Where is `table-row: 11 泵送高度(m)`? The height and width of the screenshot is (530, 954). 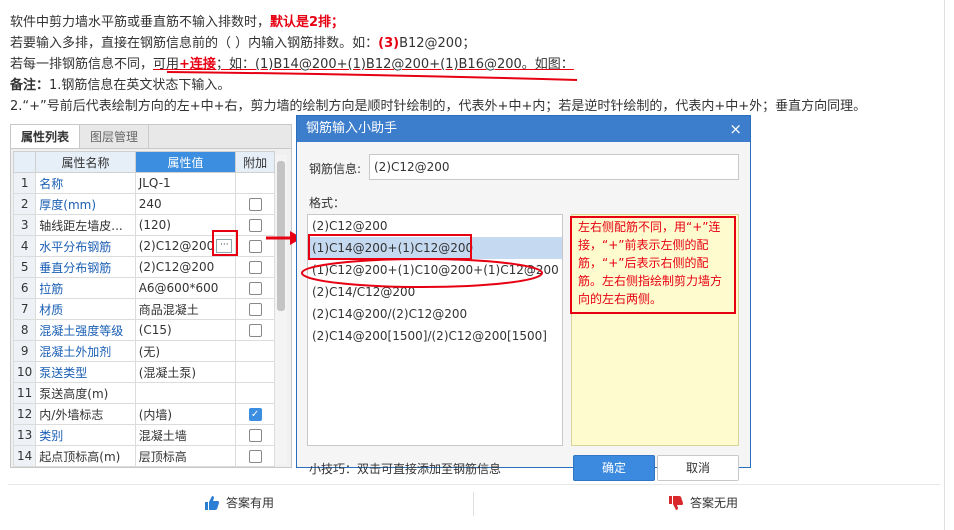 table-row: 11 泵送高度(m) is located at coordinates (143, 393).